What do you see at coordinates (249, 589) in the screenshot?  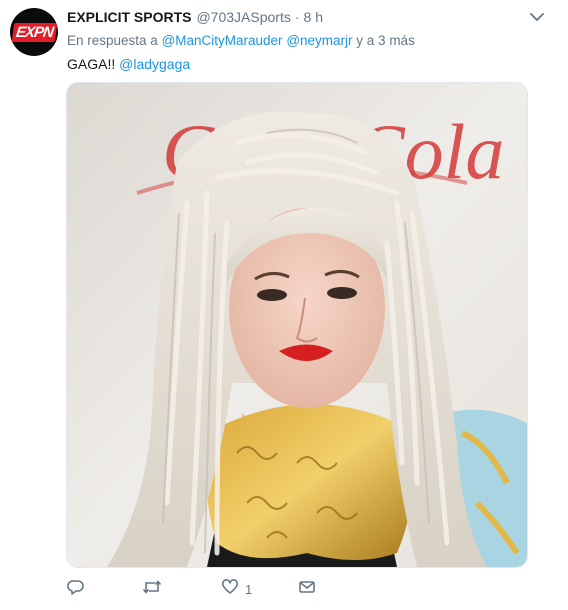 I see `like-count: 1` at bounding box center [249, 589].